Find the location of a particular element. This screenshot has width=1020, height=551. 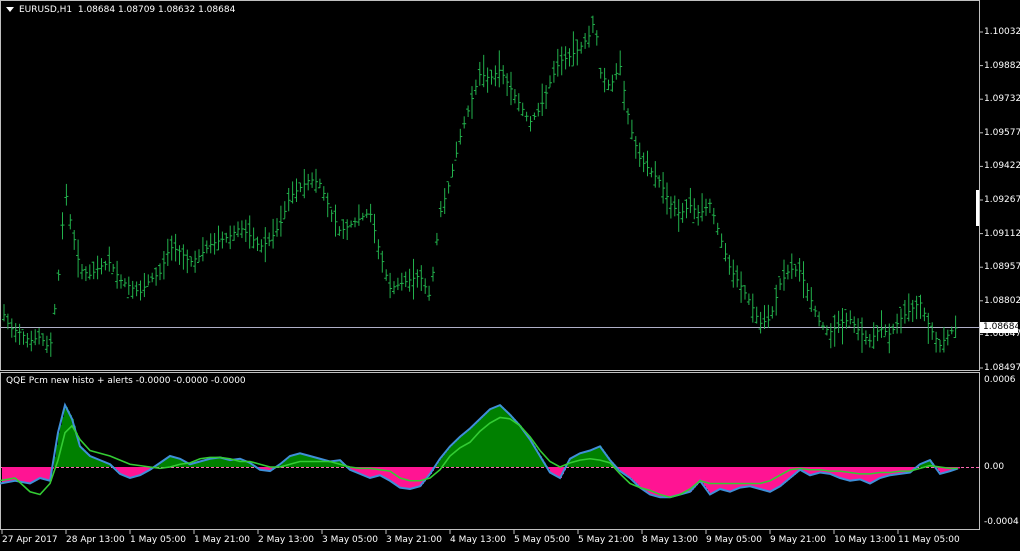

time-tick-label: 28 Apr 13:00 is located at coordinates (95, 540).